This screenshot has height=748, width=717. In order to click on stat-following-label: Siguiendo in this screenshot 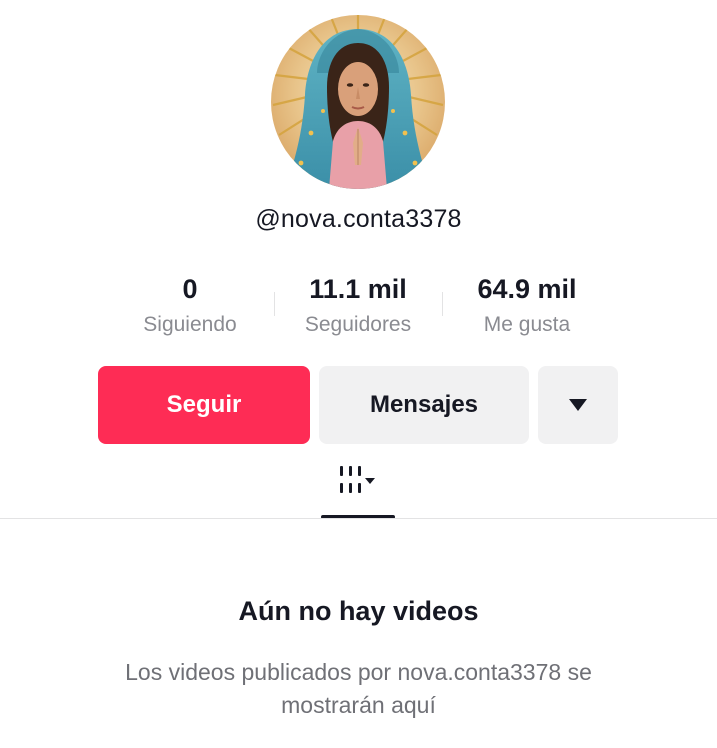, I will do `click(190, 324)`.